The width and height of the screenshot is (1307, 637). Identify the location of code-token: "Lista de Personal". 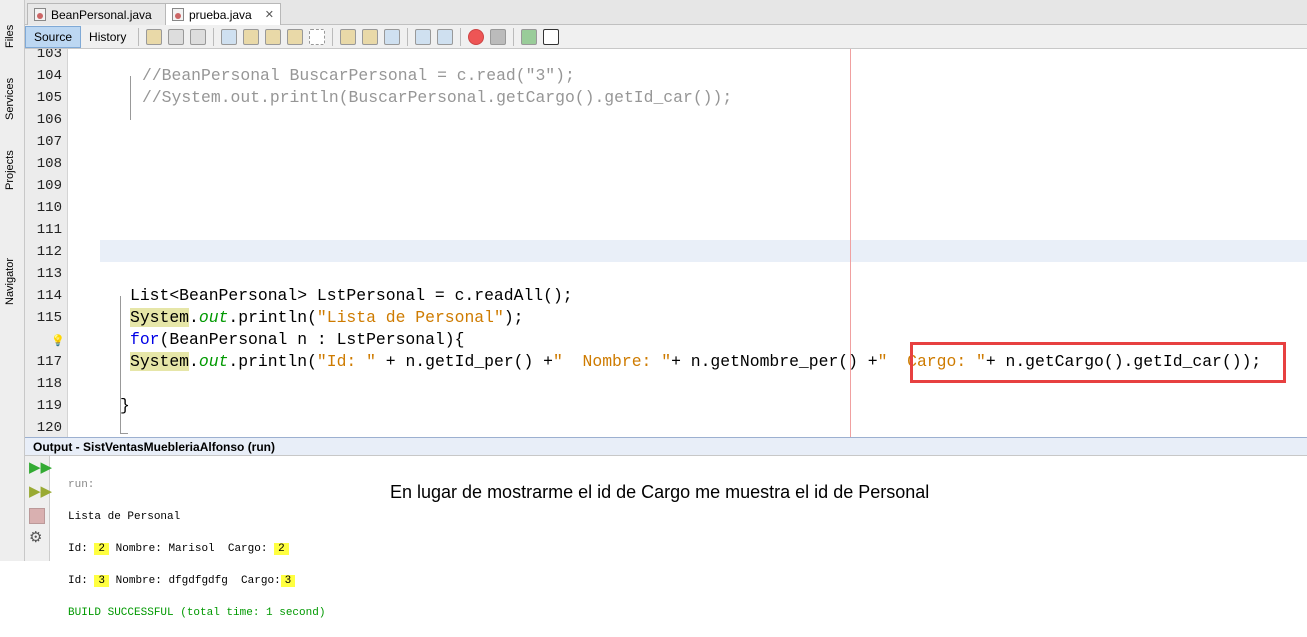
(410, 317).